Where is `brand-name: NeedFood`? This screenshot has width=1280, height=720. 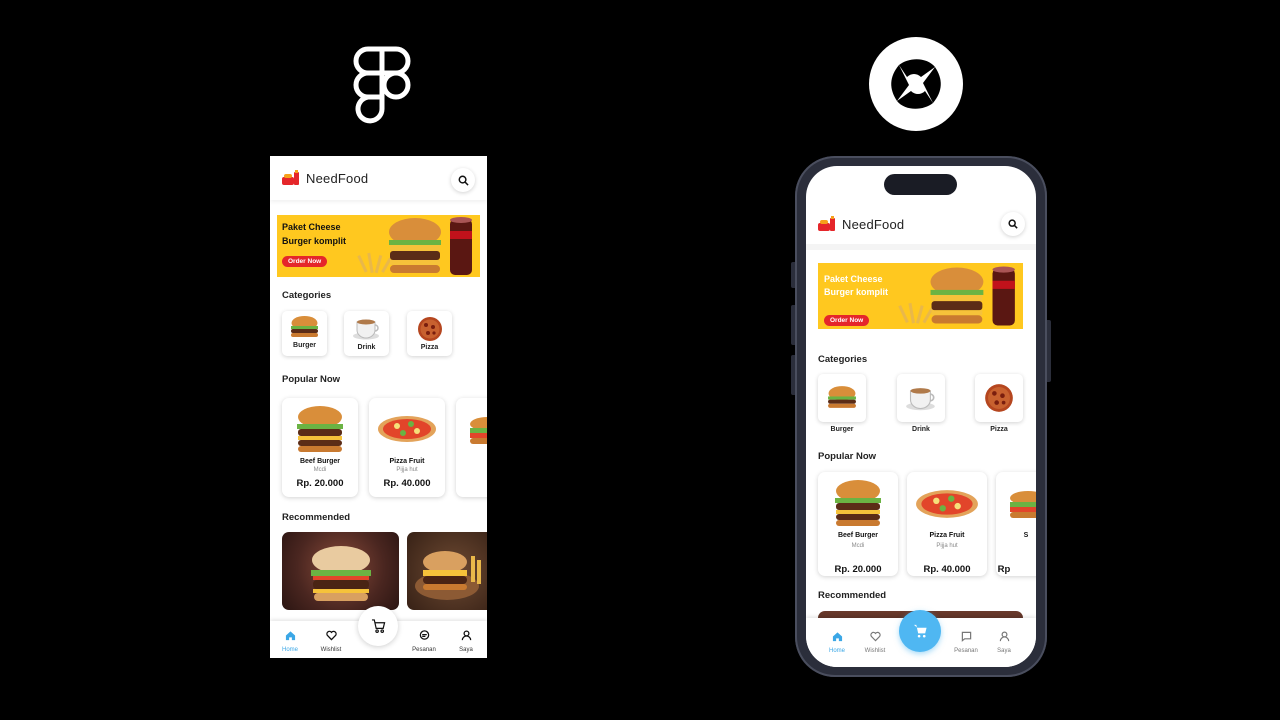
brand-name: NeedFood is located at coordinates (337, 178).